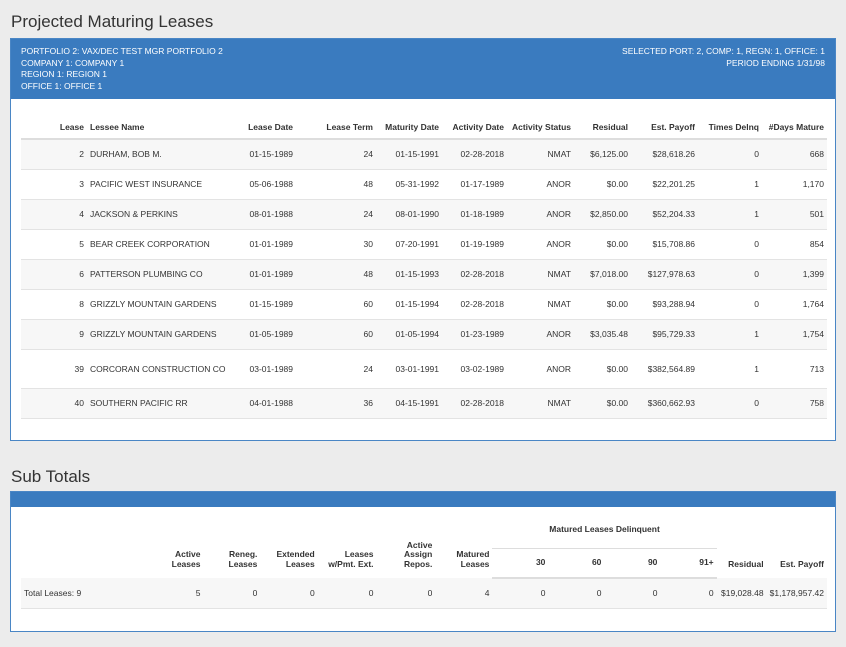 The height and width of the screenshot is (647, 846). I want to click on total-extended: 0, so click(289, 593).